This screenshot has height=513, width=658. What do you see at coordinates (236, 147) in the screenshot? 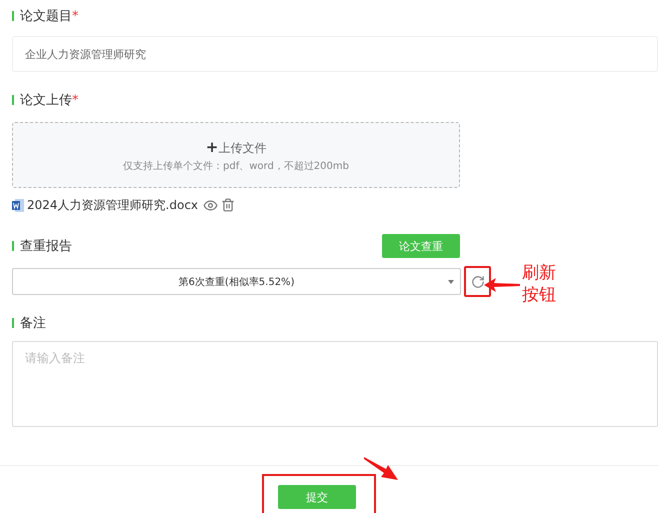
I see `upload-label: +上传文件` at bounding box center [236, 147].